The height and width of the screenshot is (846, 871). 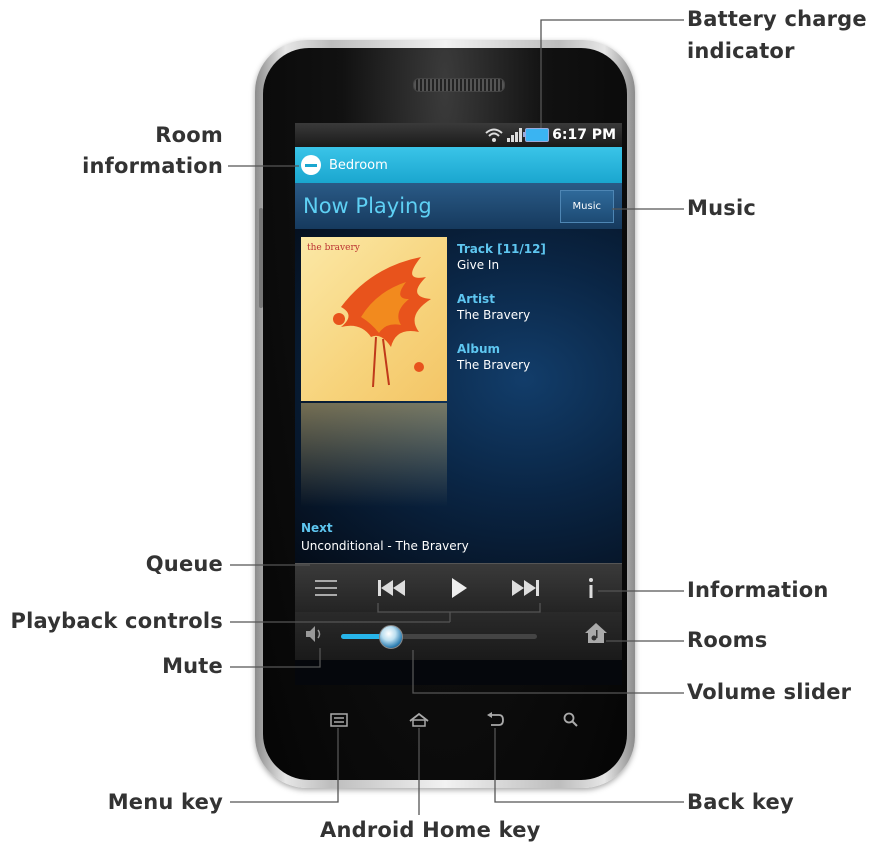 What do you see at coordinates (165, 802) in the screenshot?
I see `callout-menu-key: Menu key` at bounding box center [165, 802].